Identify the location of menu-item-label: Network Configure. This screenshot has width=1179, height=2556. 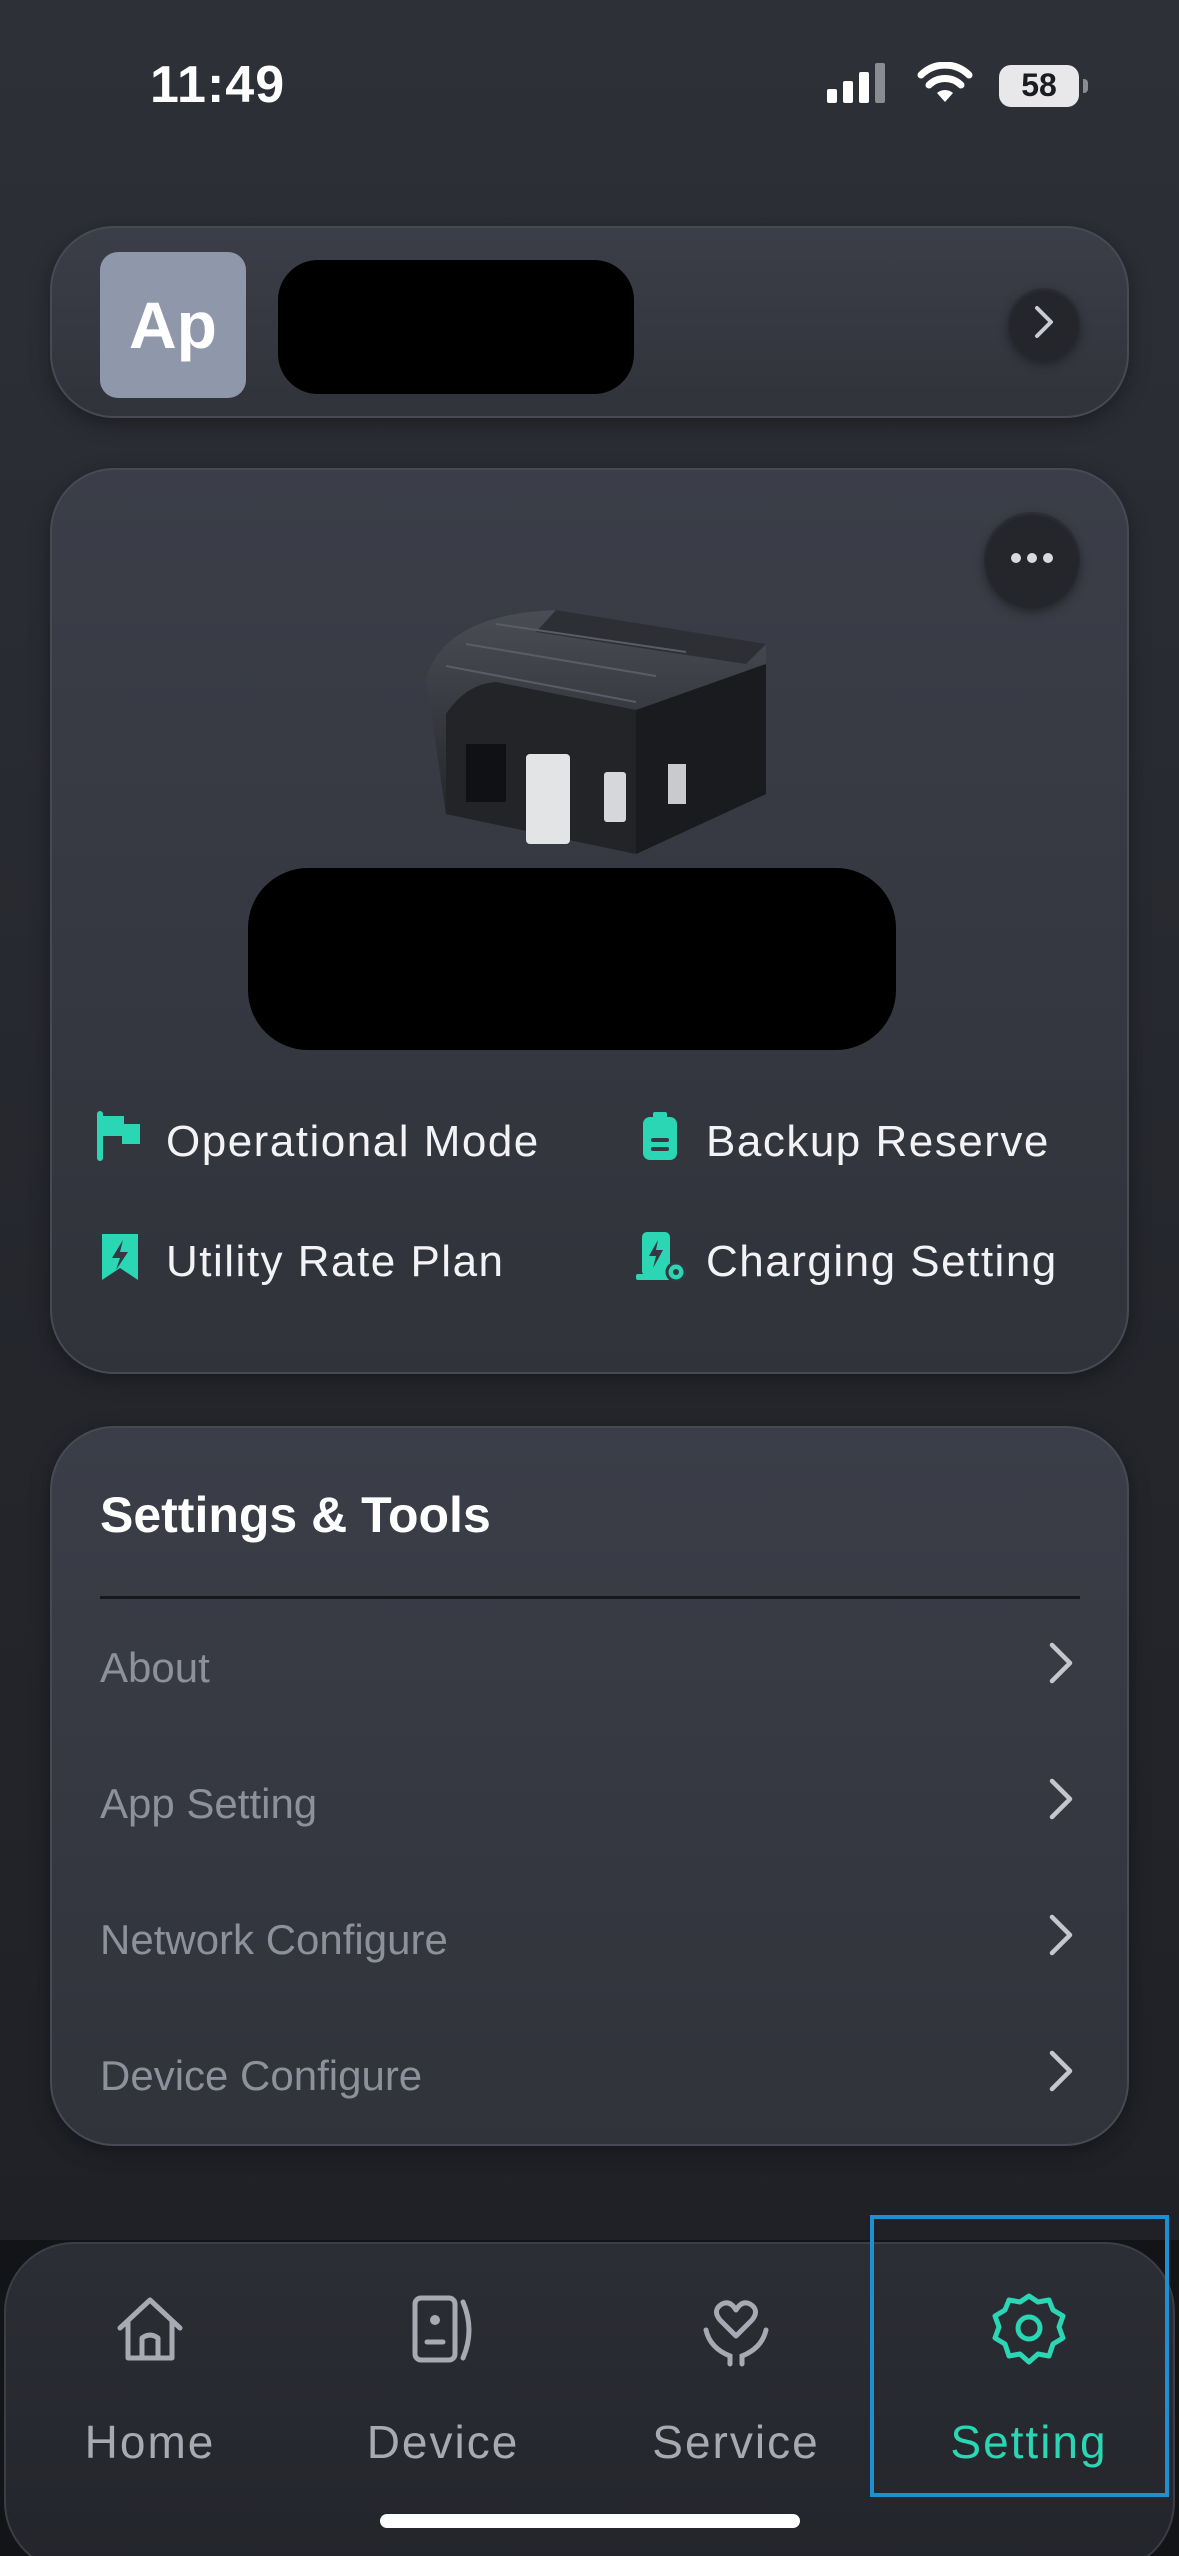
(274, 1939).